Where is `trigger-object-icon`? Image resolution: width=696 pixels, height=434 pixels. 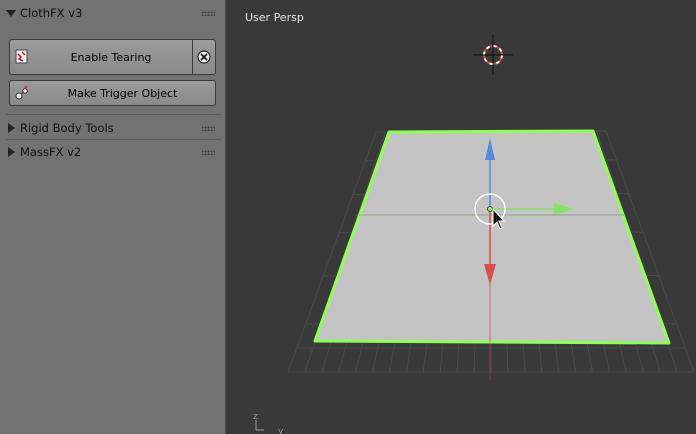
trigger-object-icon is located at coordinates (21, 92).